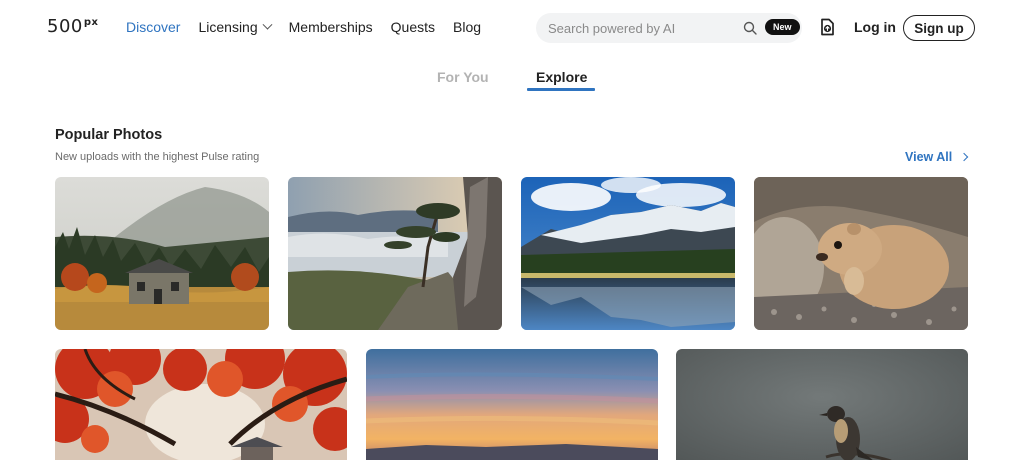  I want to click on nav-memberships-label: Memberships, so click(330, 27).